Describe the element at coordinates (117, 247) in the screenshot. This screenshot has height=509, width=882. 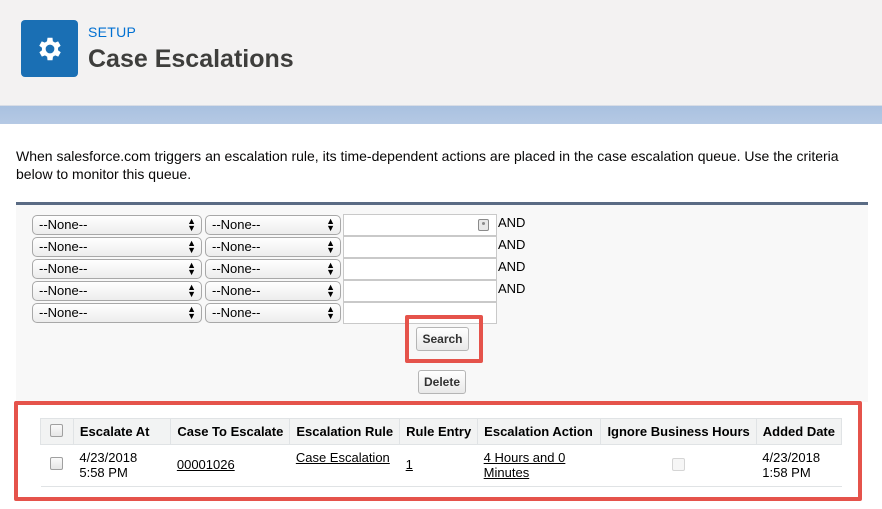
I see `filter-field-select-2: --None-- ▲ ▼` at that location.